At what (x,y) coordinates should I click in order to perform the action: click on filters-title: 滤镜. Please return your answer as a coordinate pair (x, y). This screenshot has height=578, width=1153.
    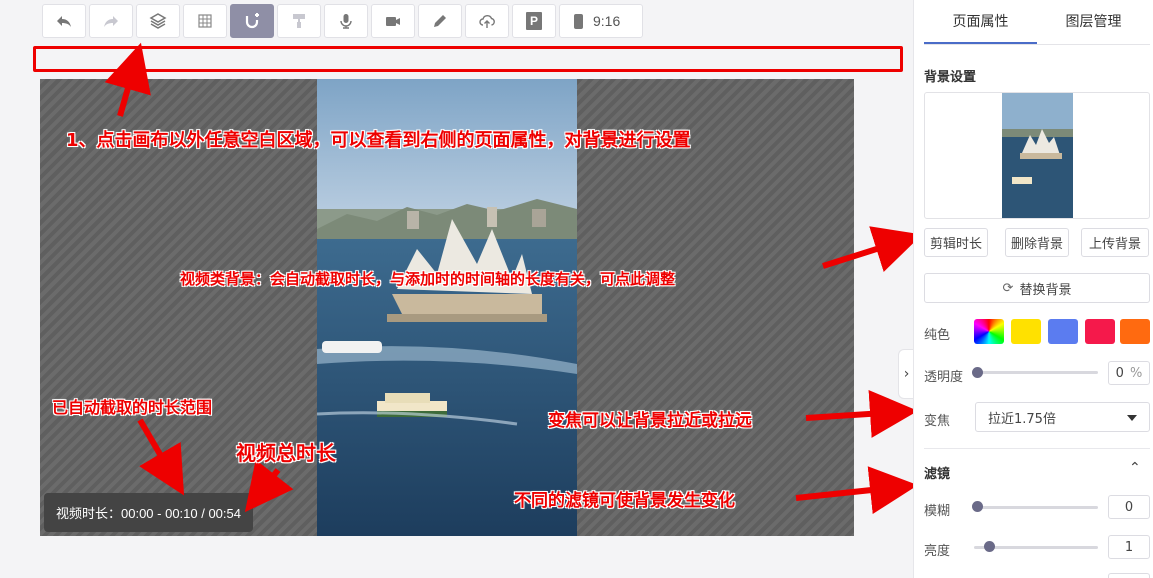
    Looking at the image, I should click on (937, 474).